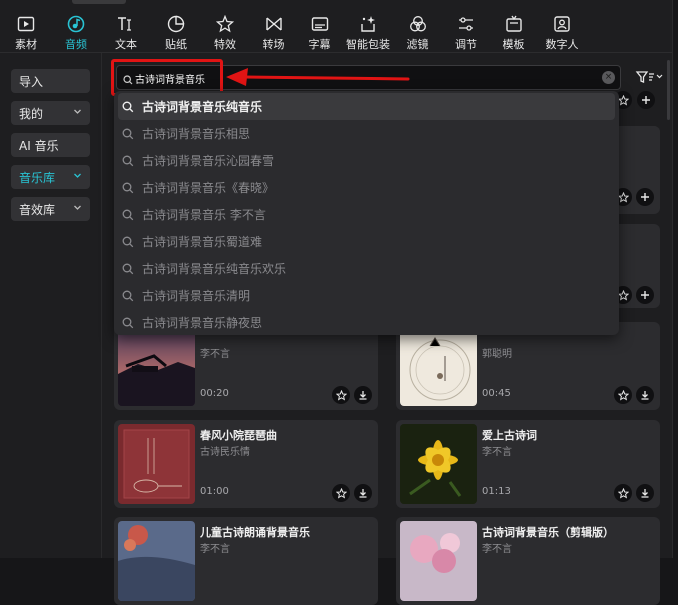 The width and height of the screenshot is (678, 605). Describe the element at coordinates (76, 44) in the screenshot. I see `tool-label: 音频` at that location.